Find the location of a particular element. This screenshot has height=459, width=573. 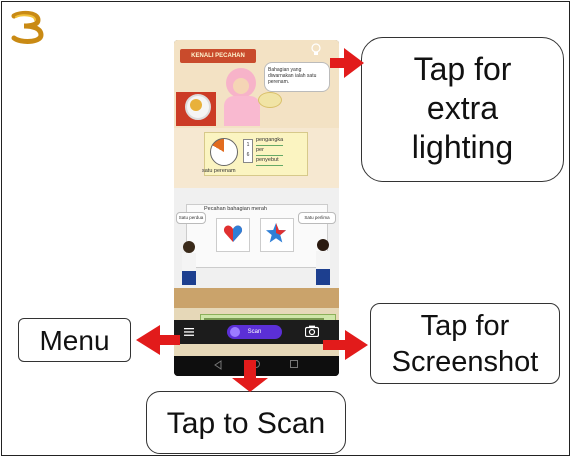

callout-line: lighting is located at coordinates (462, 147).